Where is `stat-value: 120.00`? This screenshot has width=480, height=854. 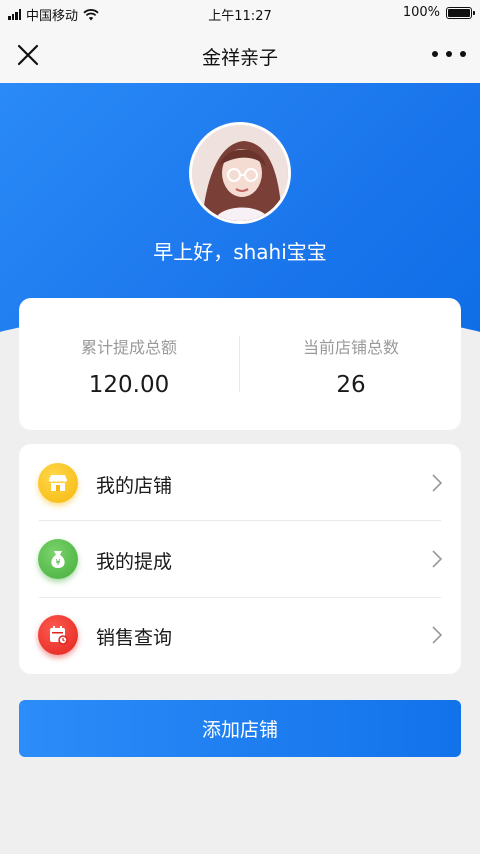
stat-value: 120.00 is located at coordinates (129, 385).